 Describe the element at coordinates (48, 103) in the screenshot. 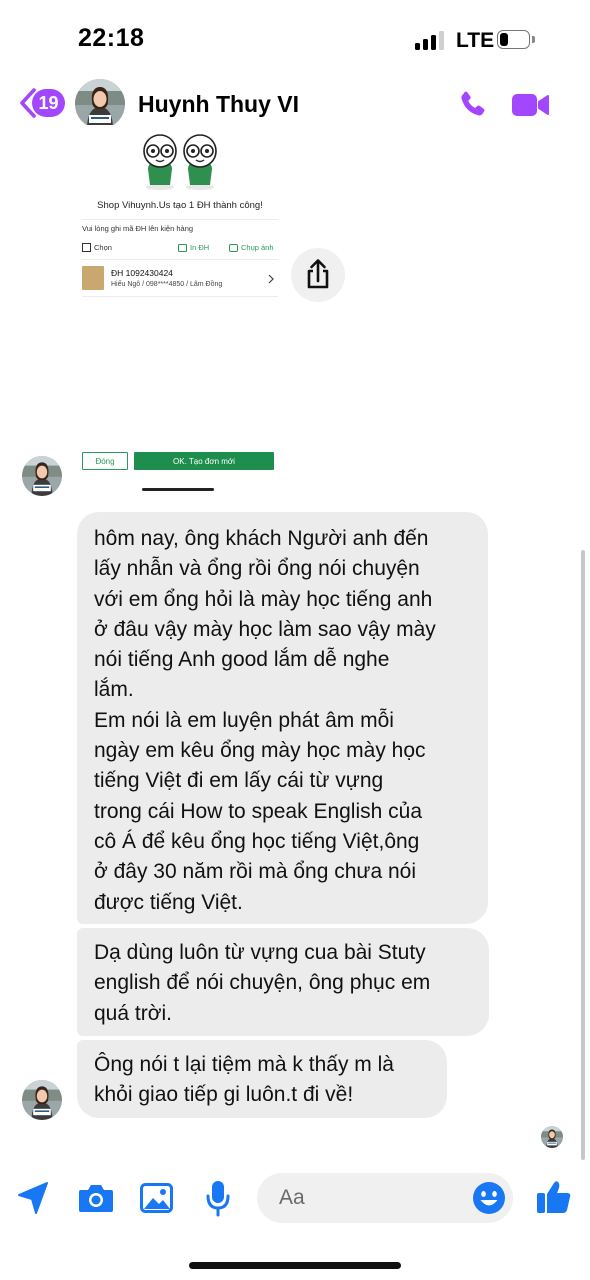

I see `unread-count-badge: 19` at that location.